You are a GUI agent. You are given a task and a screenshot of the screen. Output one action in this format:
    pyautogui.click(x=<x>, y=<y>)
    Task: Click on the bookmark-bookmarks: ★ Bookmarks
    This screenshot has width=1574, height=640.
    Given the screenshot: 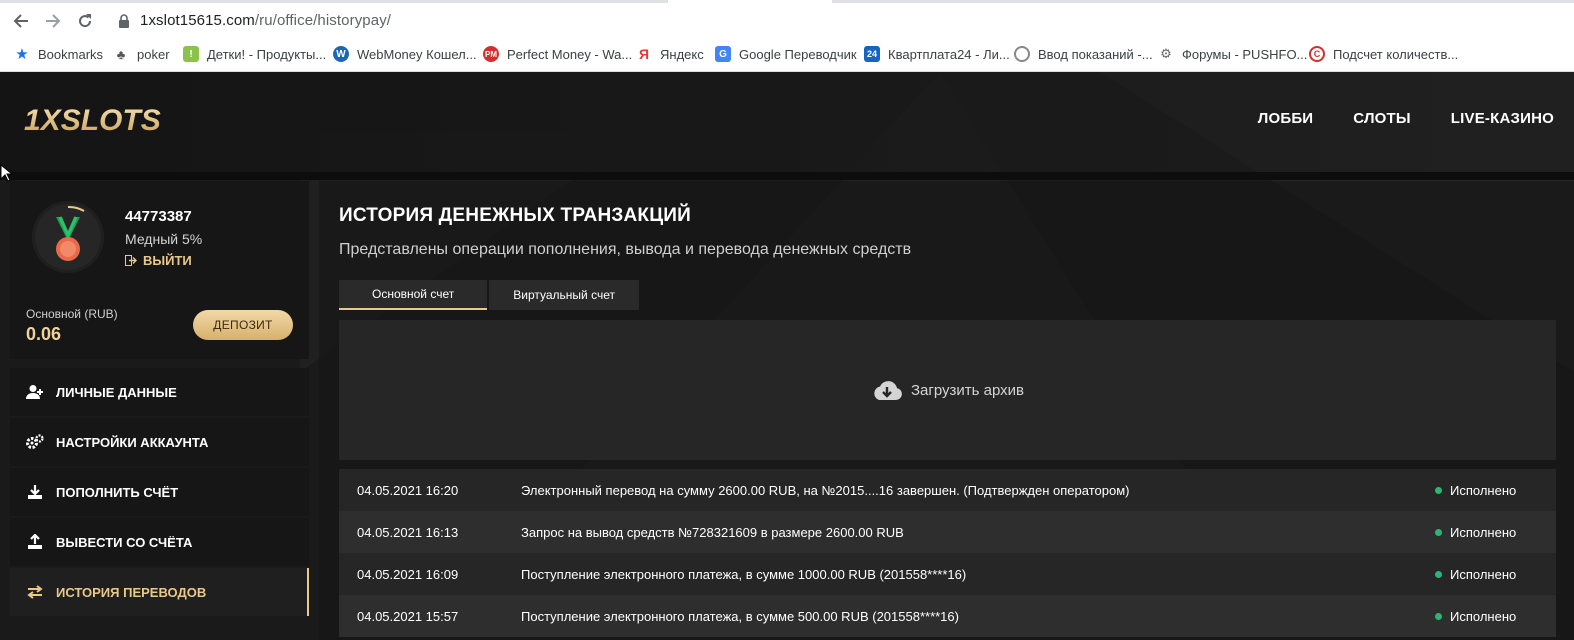 What is the action you would take?
    pyautogui.click(x=58, y=54)
    